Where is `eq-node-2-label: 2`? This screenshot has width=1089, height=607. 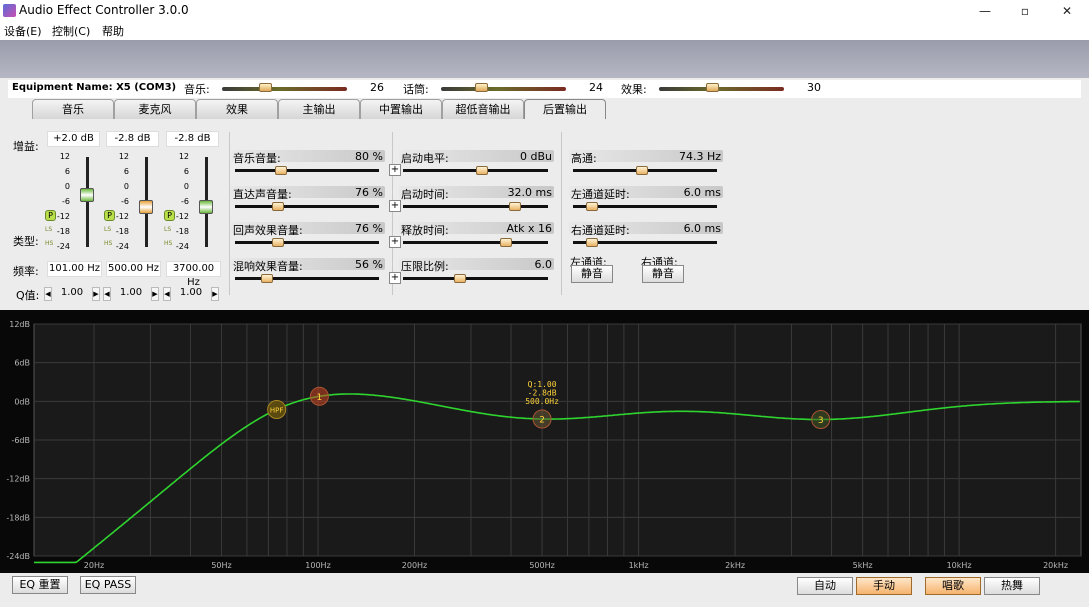
eq-node-2-label: 2 is located at coordinates (542, 421).